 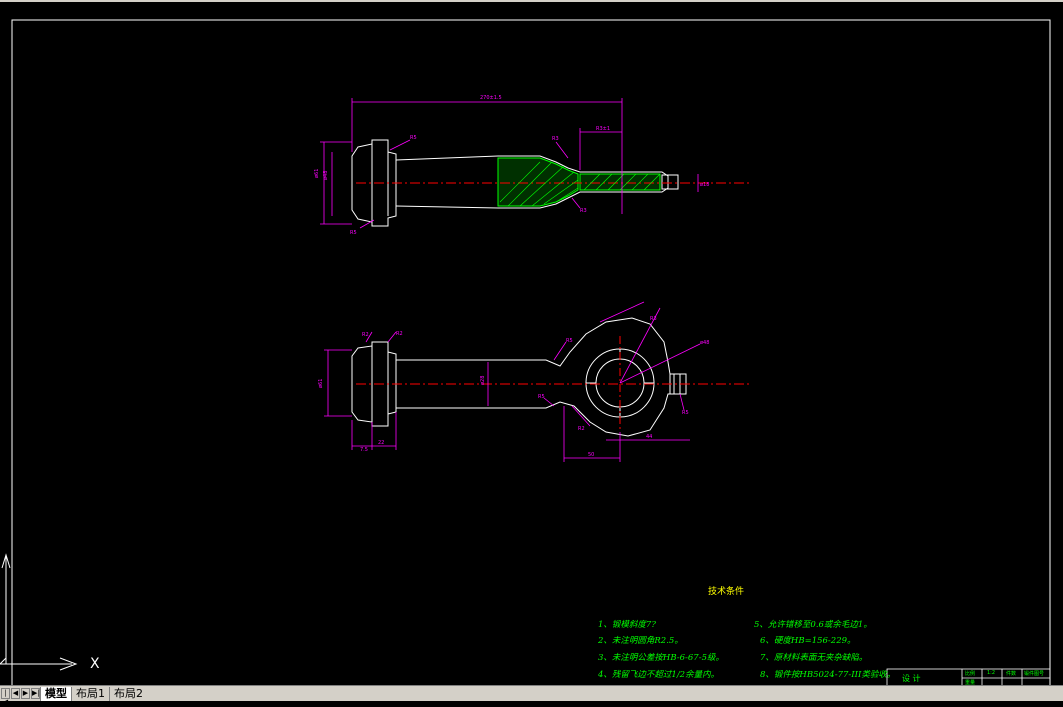 What do you see at coordinates (726, 592) in the screenshot?
I see `requirements-title: 技术条件` at bounding box center [726, 592].